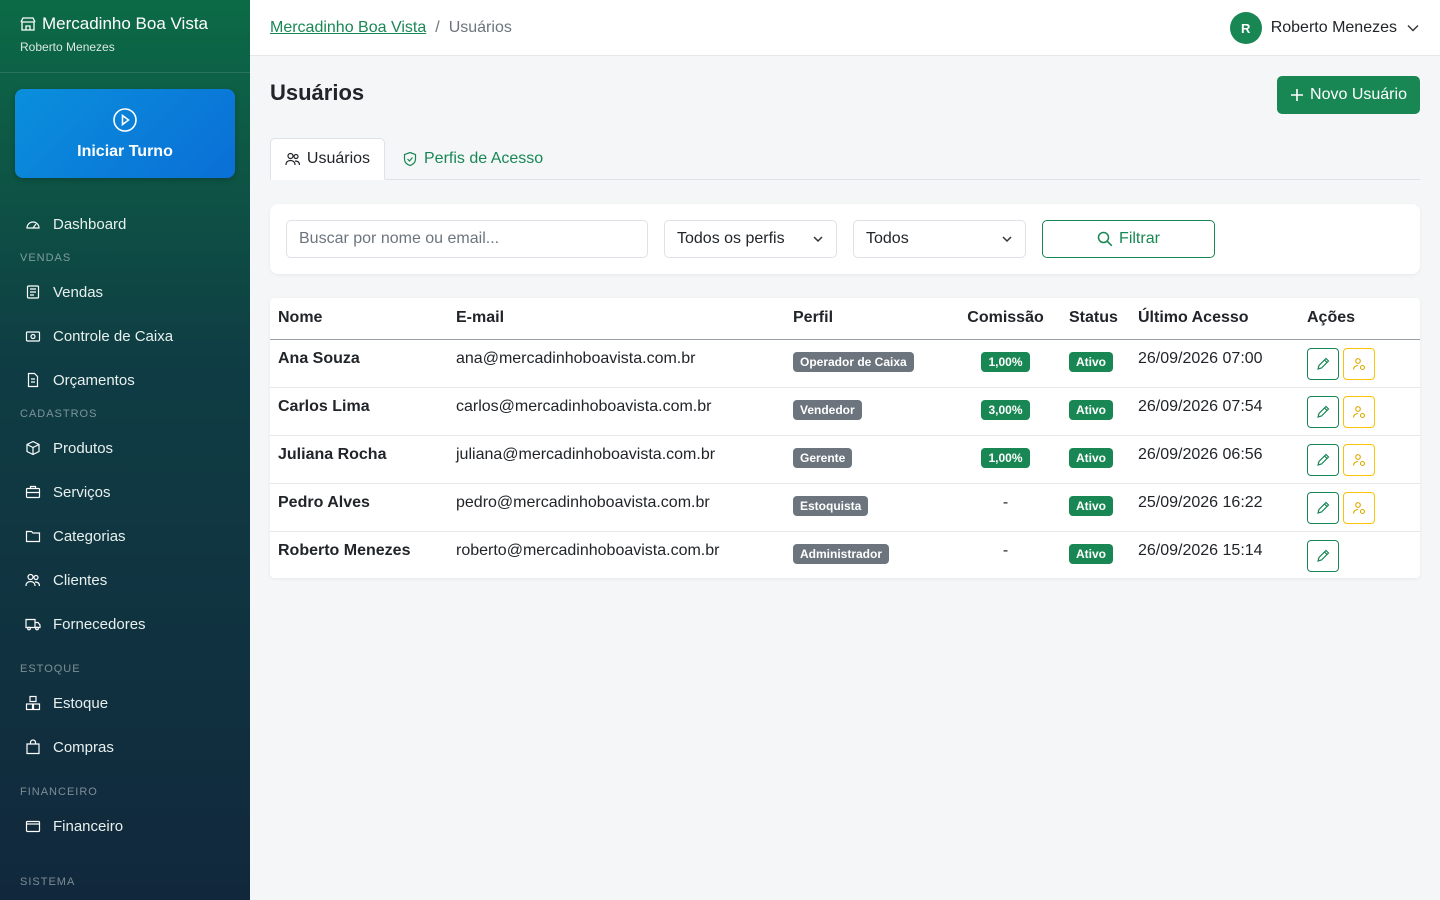 The image size is (1440, 900). Describe the element at coordinates (1297, 95) in the screenshot. I see `plus-icon` at that location.